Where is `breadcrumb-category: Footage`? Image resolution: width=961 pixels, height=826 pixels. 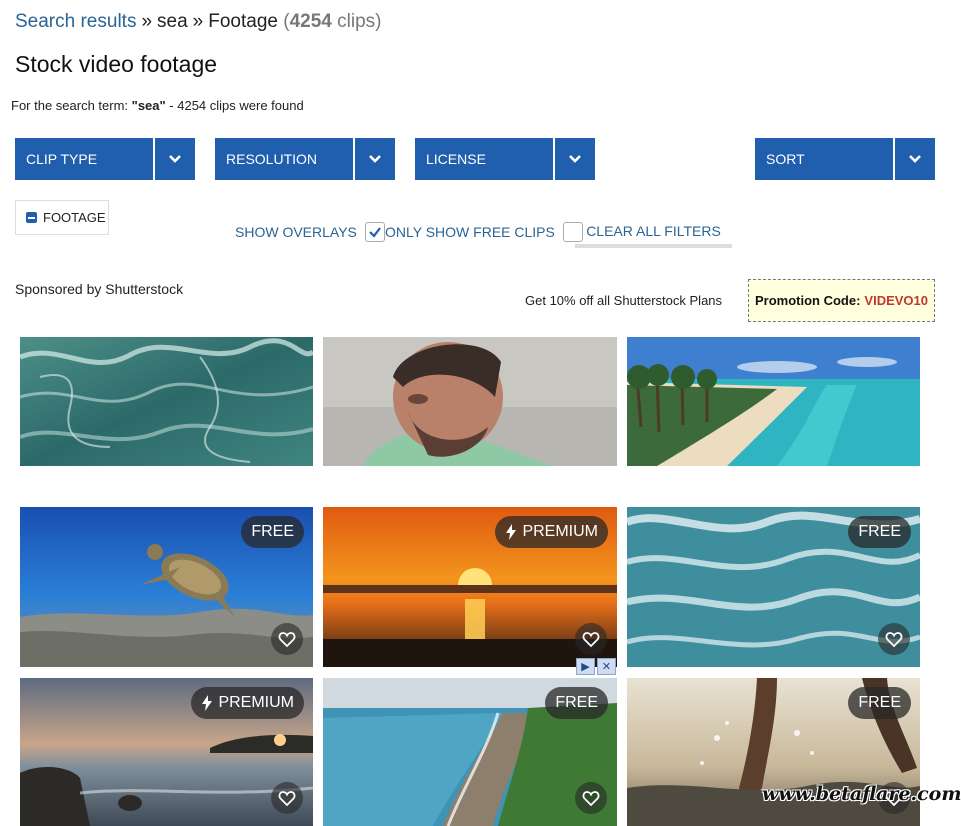
breadcrumb-category: Footage is located at coordinates (243, 21).